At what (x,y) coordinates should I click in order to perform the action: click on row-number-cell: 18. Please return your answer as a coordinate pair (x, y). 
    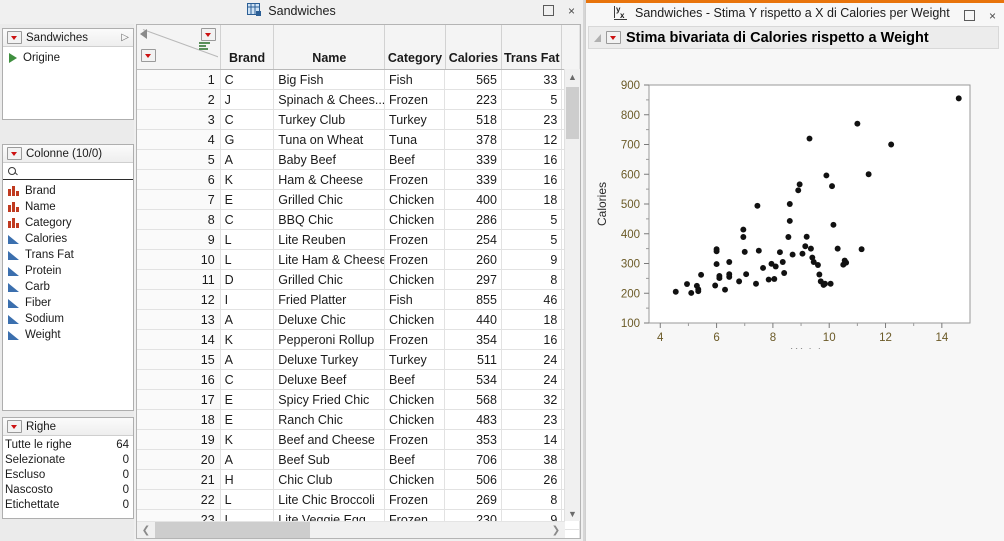
    Looking at the image, I should click on (179, 419).